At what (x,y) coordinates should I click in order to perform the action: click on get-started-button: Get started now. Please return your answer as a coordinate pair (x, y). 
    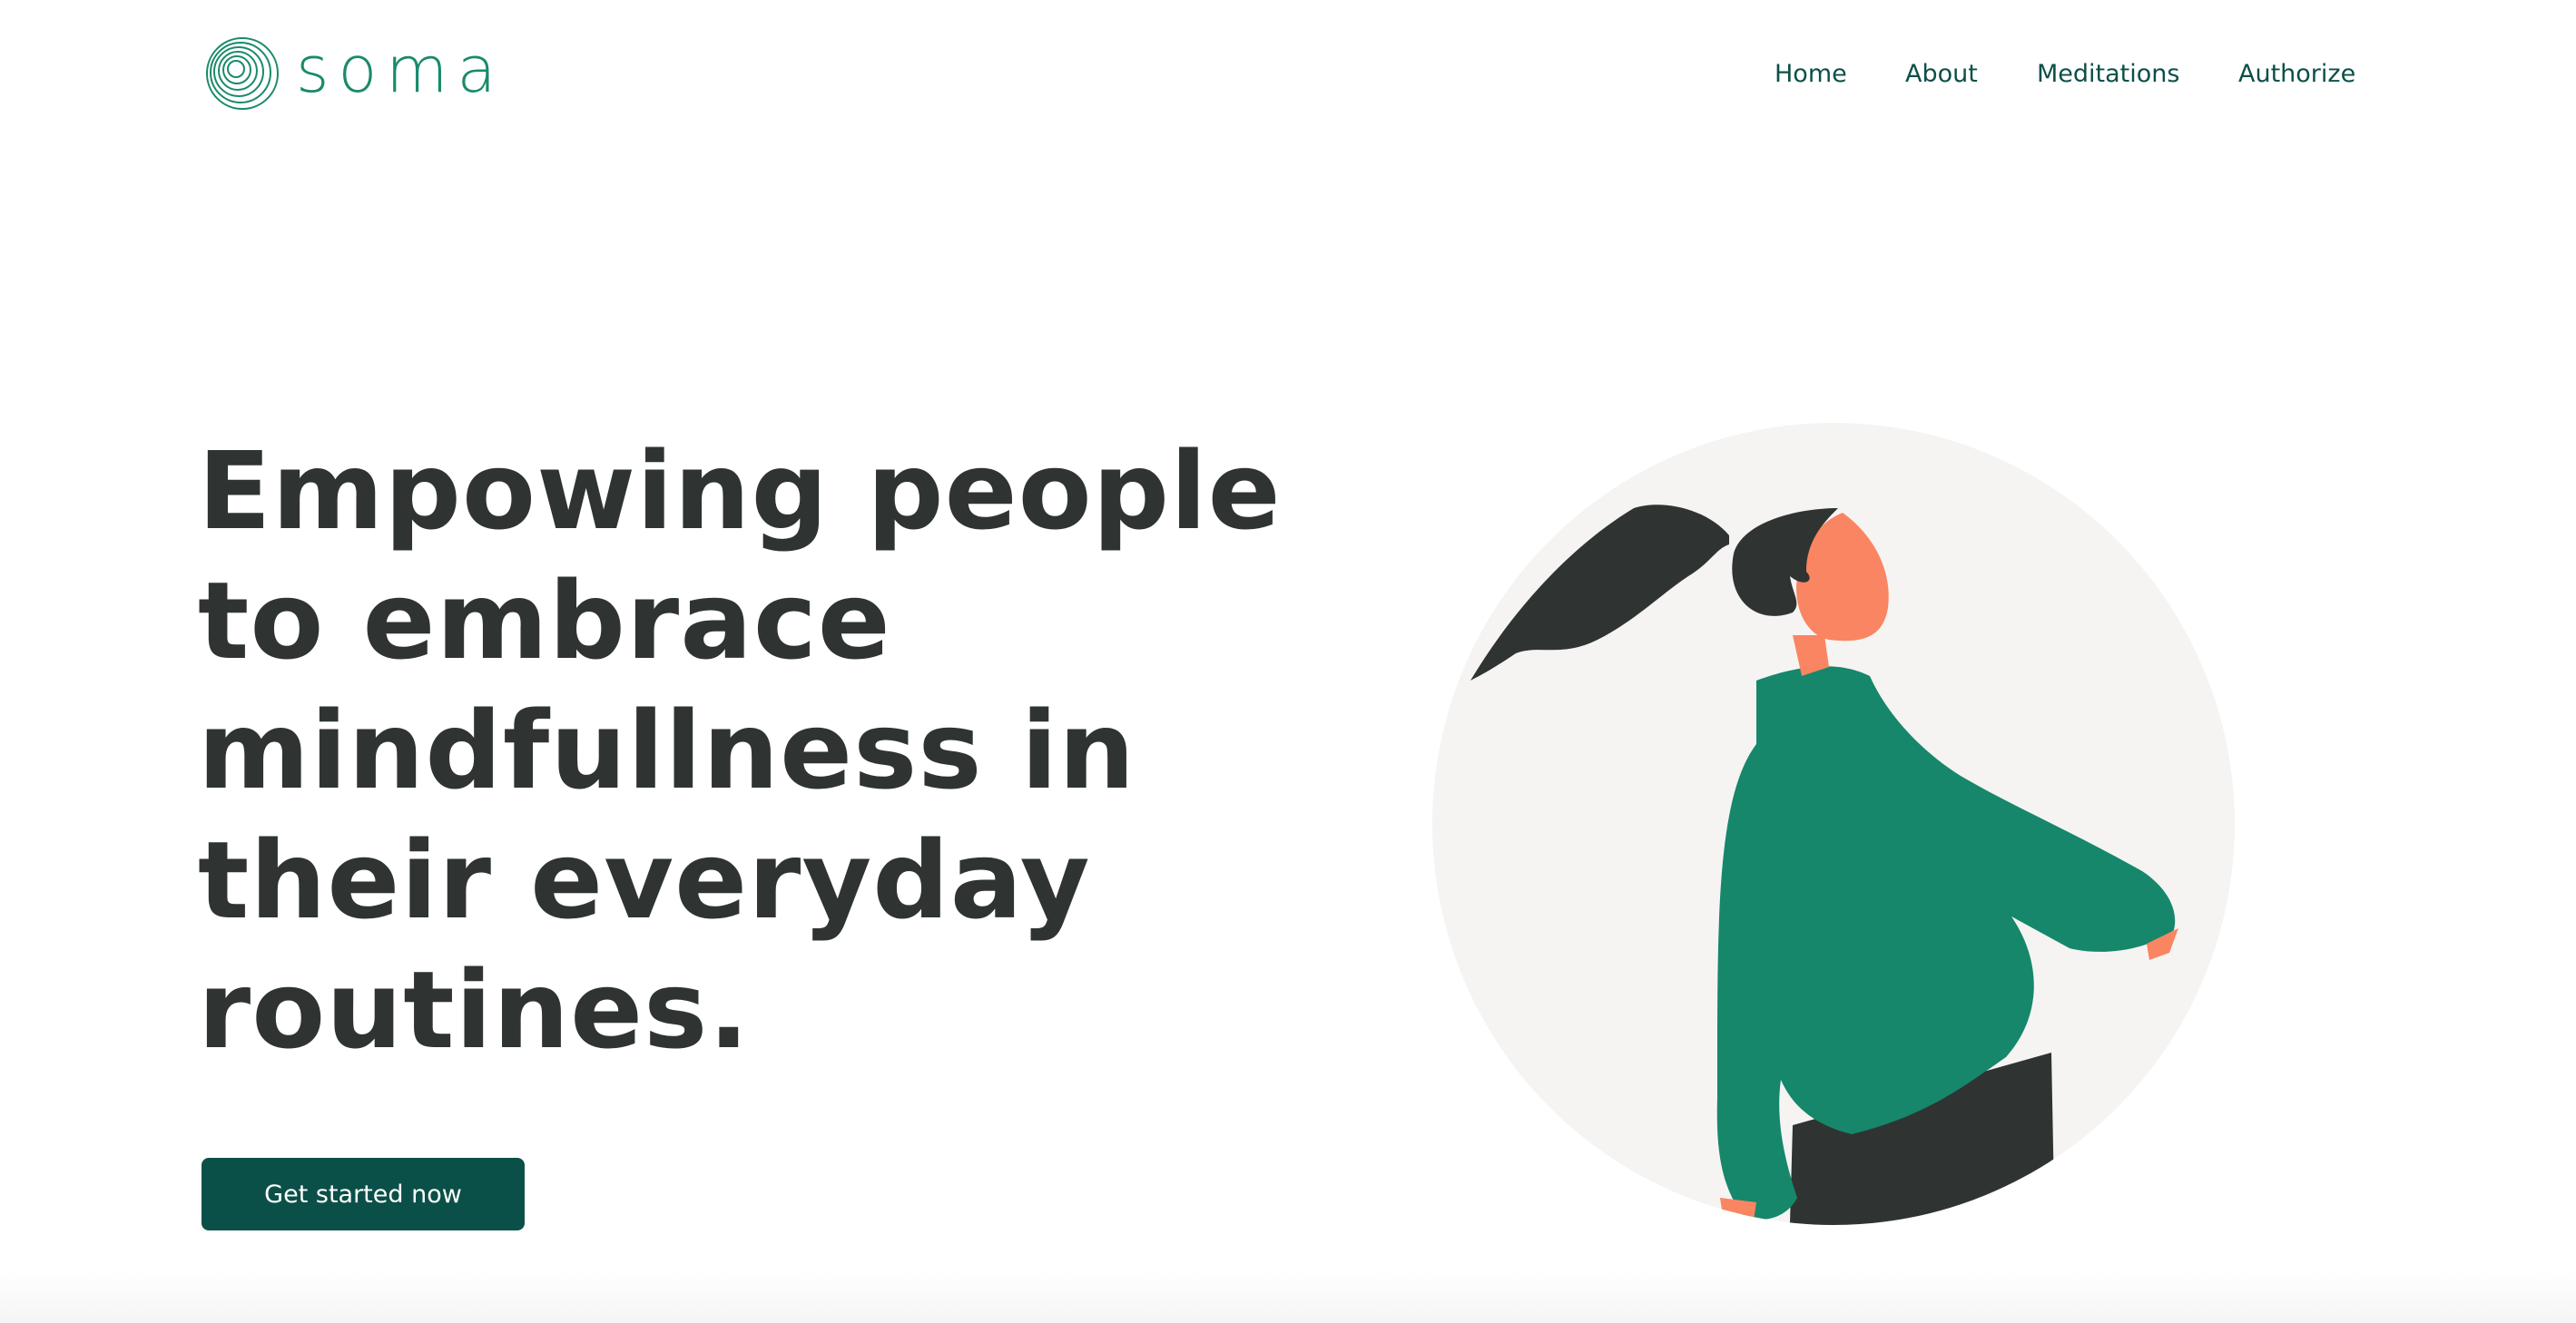
    Looking at the image, I should click on (363, 1194).